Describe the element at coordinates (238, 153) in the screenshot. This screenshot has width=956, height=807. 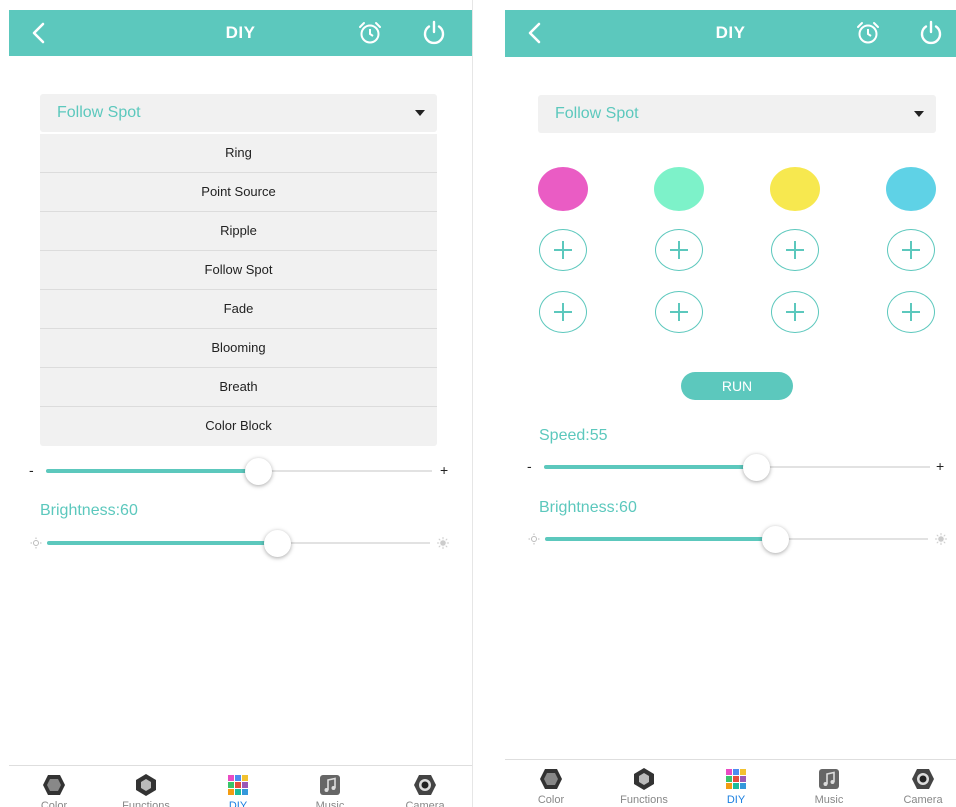
I see `menu-item-ring: Ring` at that location.